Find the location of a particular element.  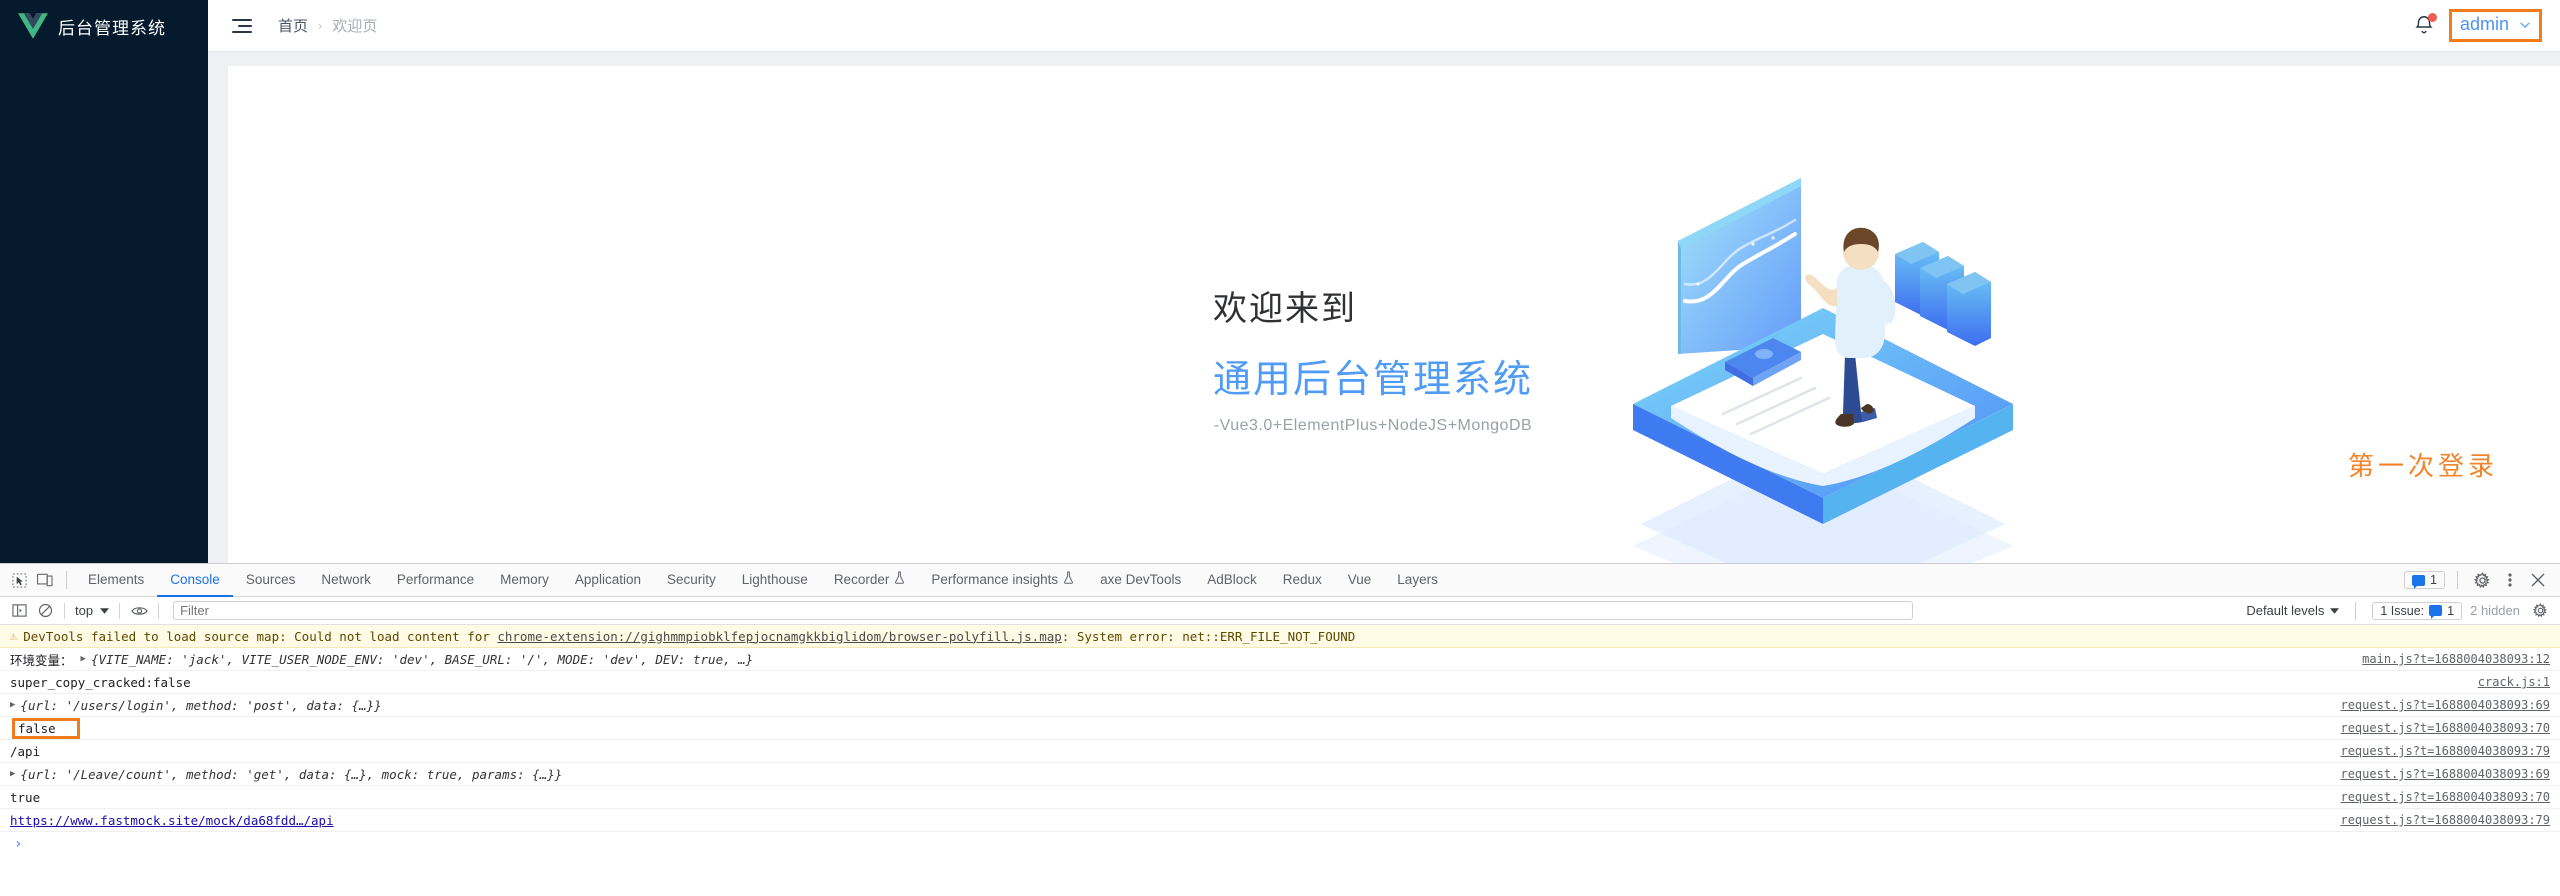

device-toolbar-icon is located at coordinates (45, 580).